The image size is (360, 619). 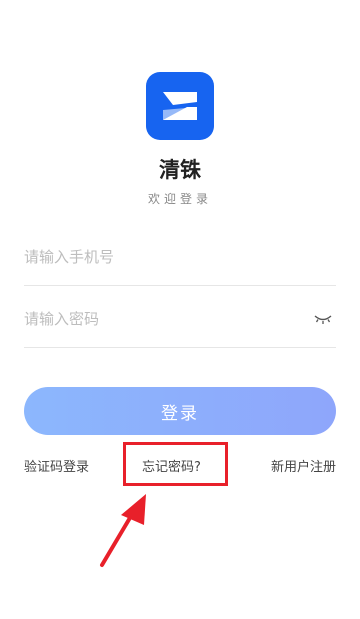 I want to click on sms-login-link: 验证码登录, so click(x=56, y=465).